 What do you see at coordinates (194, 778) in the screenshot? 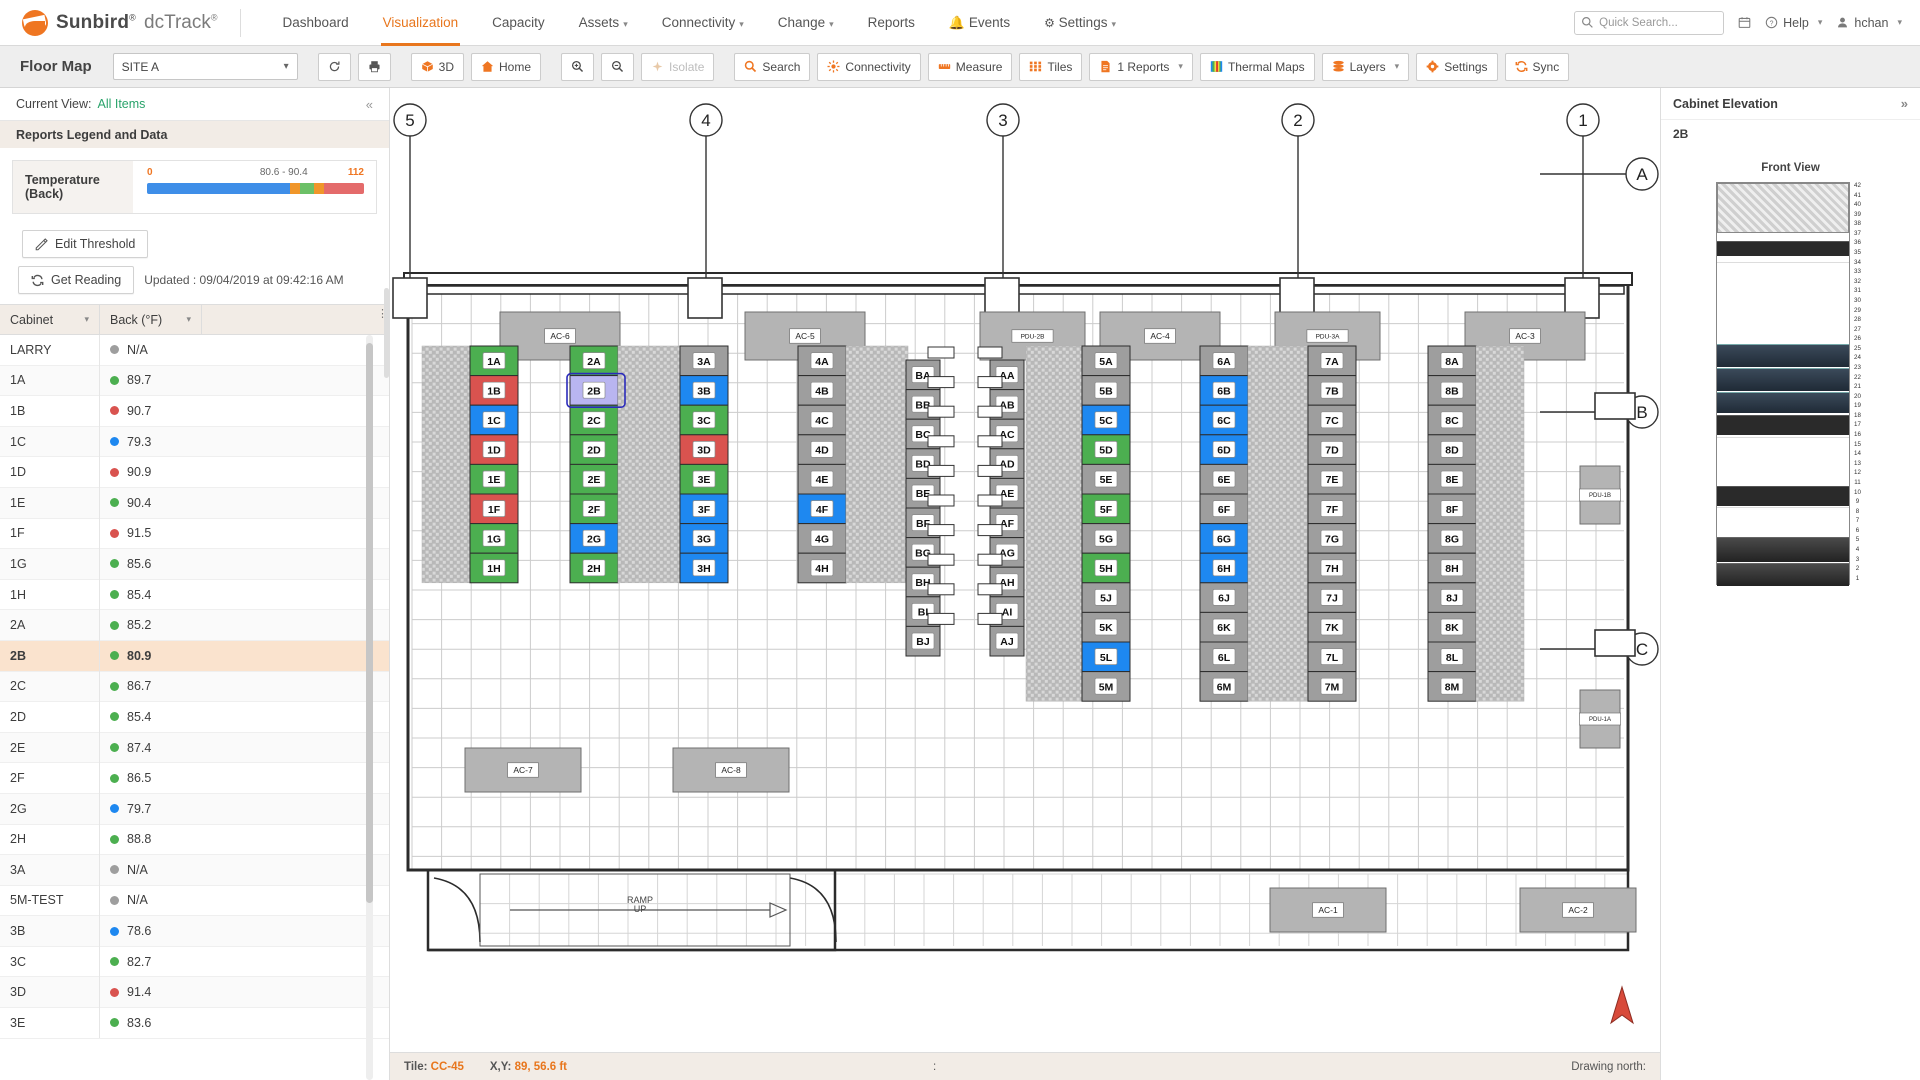
I see `table-row: 2F 86.5` at bounding box center [194, 778].